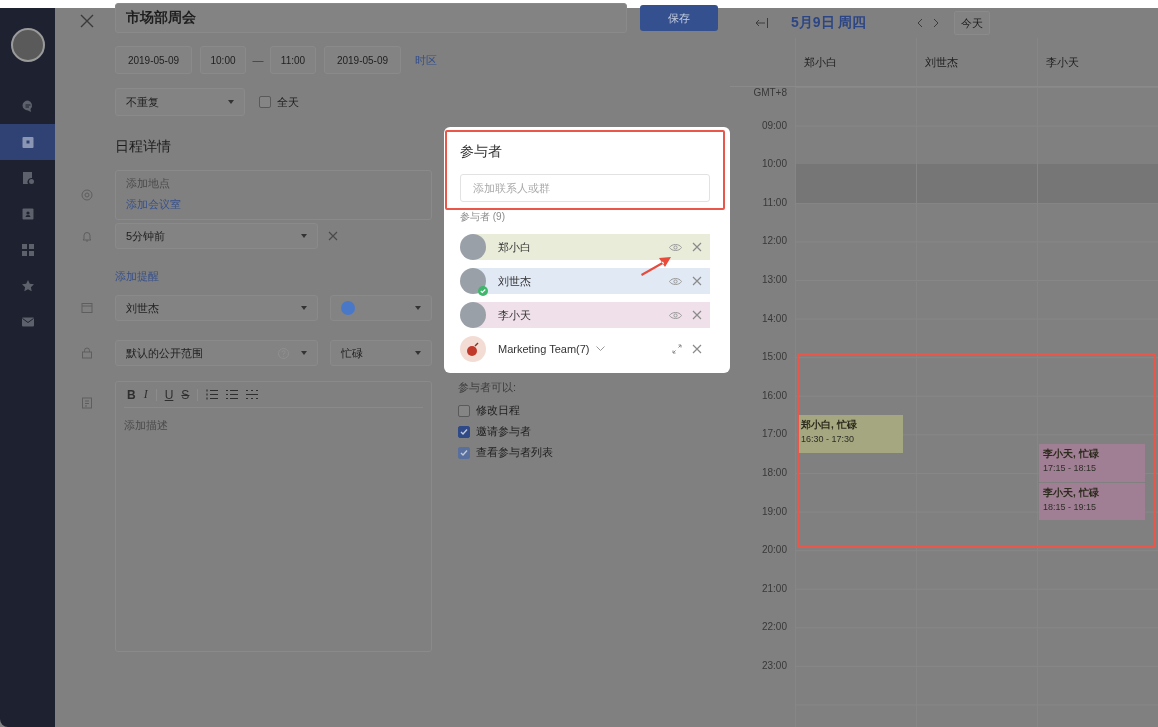  I want to click on attendee-count: 参与者 (9), so click(483, 217).